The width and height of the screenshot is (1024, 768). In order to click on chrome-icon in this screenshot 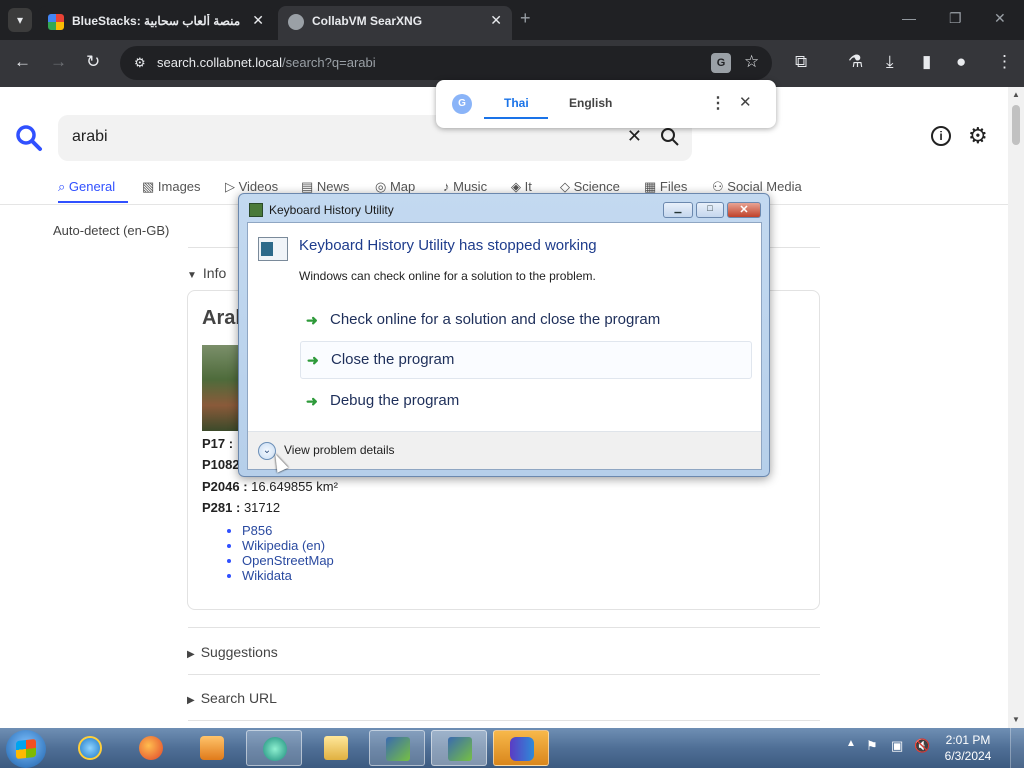, I will do `click(275, 749)`.